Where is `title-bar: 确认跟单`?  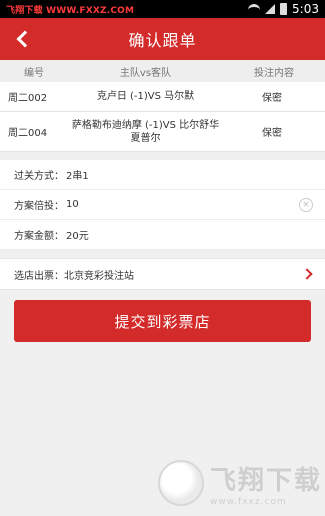 title-bar: 确认跟单 is located at coordinates (162, 39).